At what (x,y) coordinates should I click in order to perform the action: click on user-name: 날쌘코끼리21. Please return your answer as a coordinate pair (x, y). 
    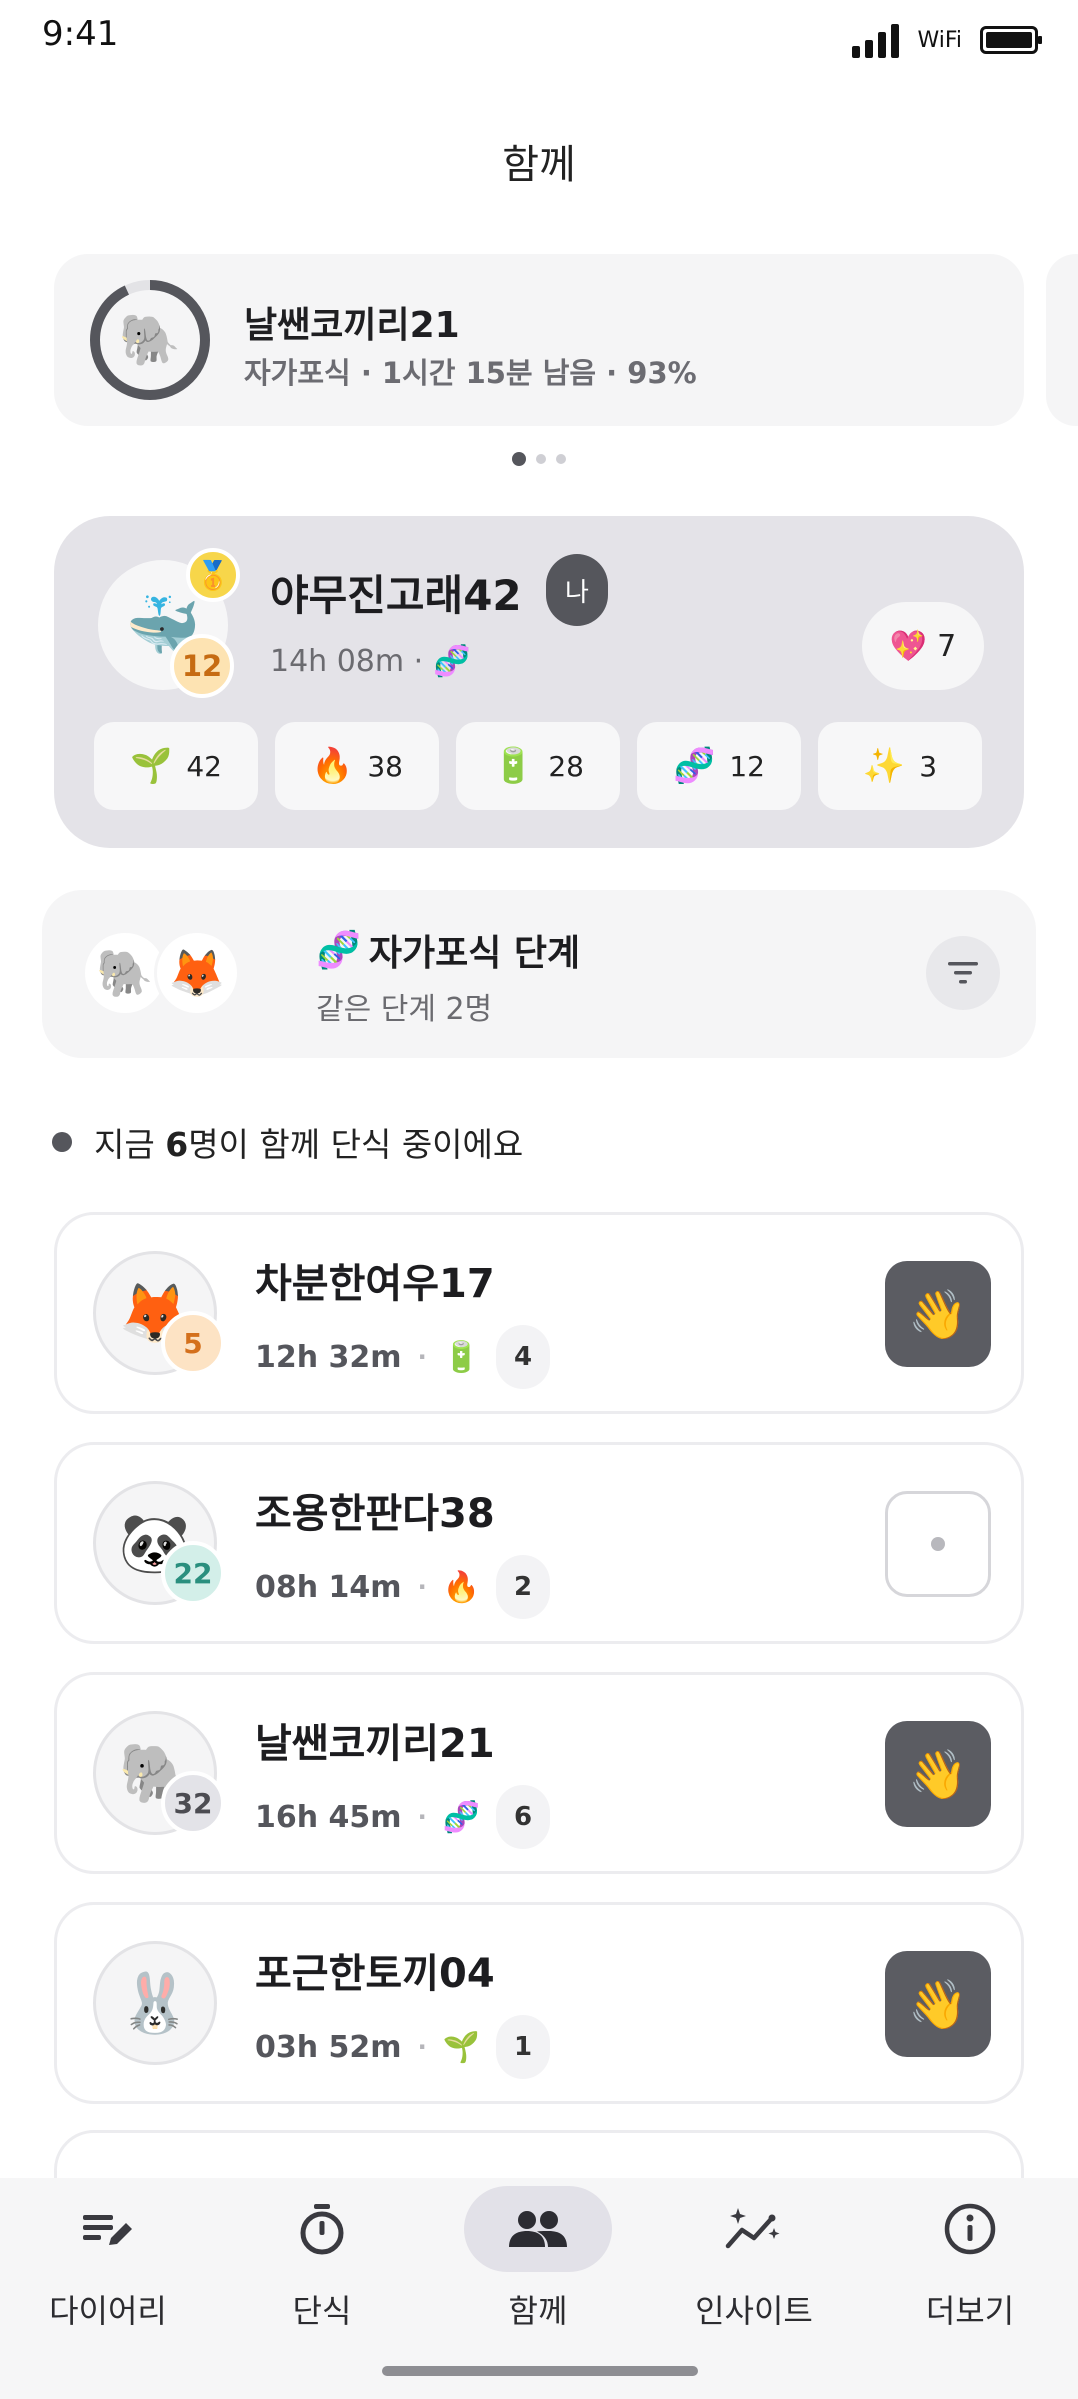
    Looking at the image, I should click on (375, 1744).